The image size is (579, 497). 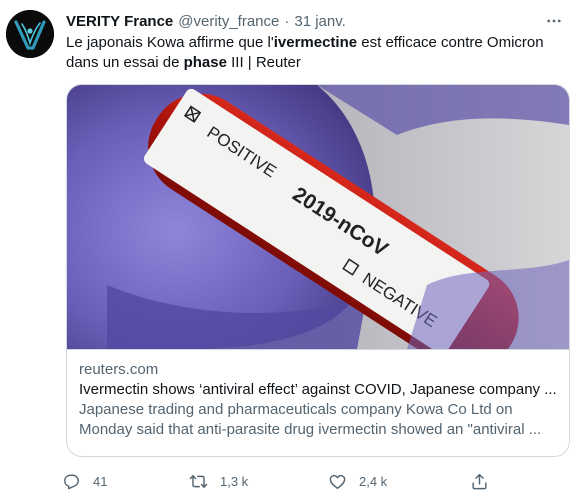 I want to click on reply-button: 41, so click(x=84, y=481).